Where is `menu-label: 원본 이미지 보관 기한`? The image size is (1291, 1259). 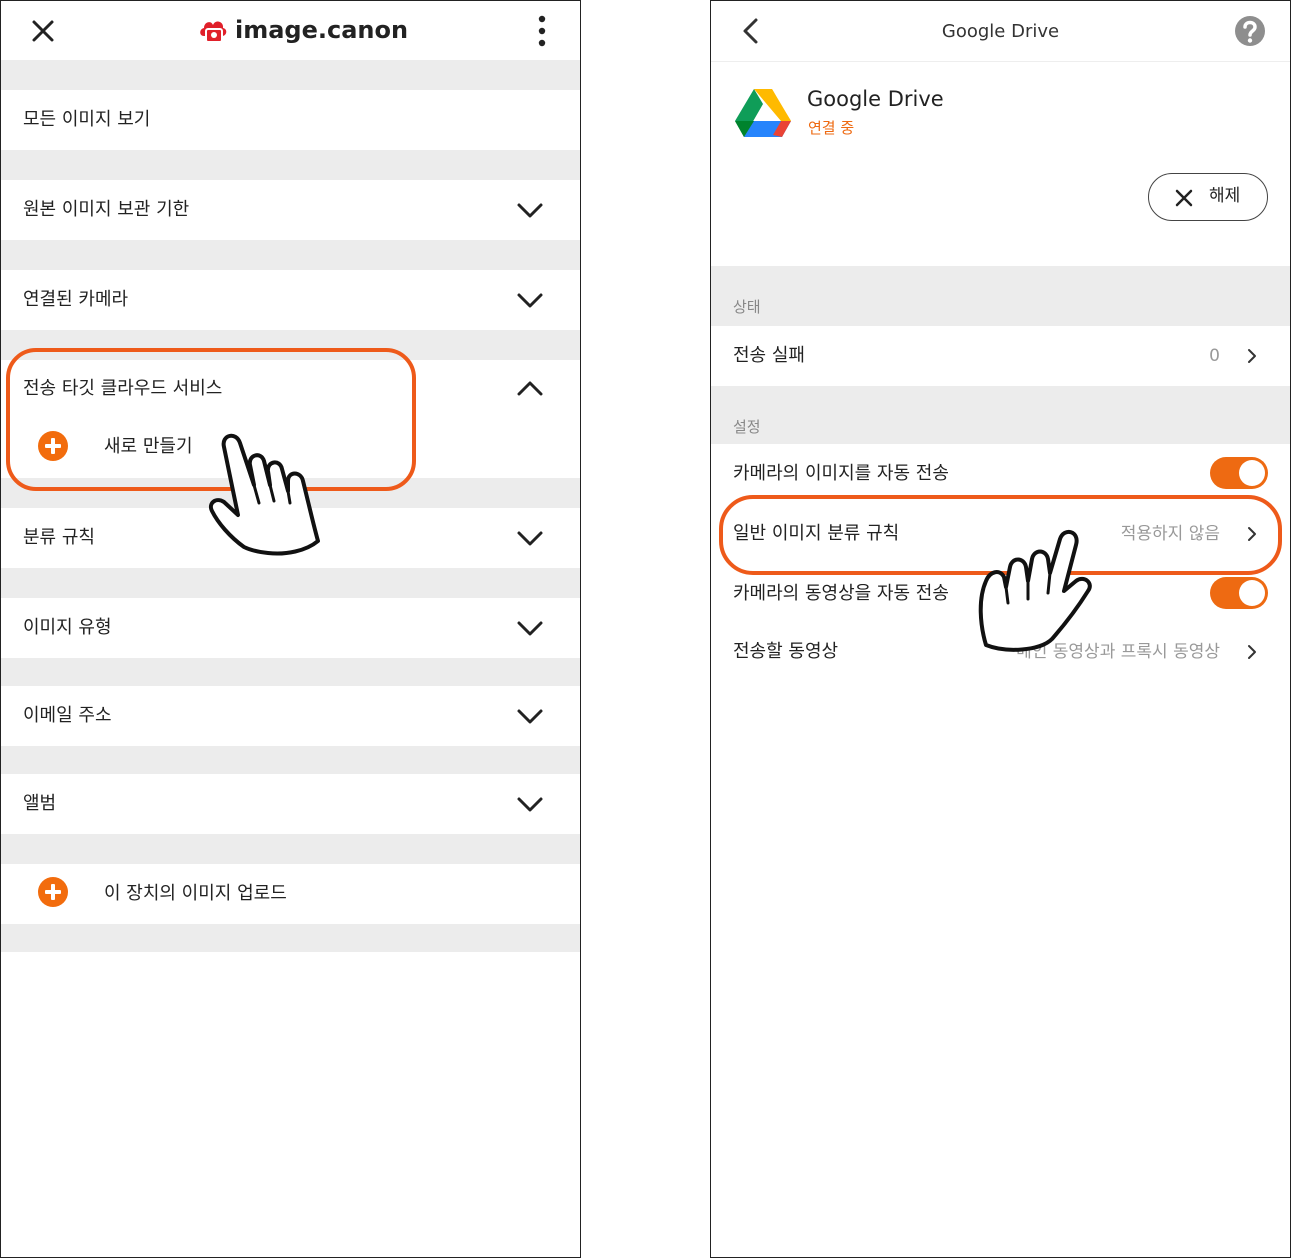
menu-label: 원본 이미지 보관 기한 is located at coordinates (106, 209).